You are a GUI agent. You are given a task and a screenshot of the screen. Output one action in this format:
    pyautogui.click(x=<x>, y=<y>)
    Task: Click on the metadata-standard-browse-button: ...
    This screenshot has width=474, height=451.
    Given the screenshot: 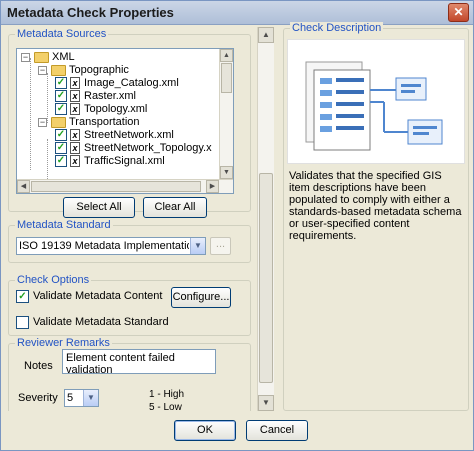 What is the action you would take?
    pyautogui.click(x=220, y=246)
    